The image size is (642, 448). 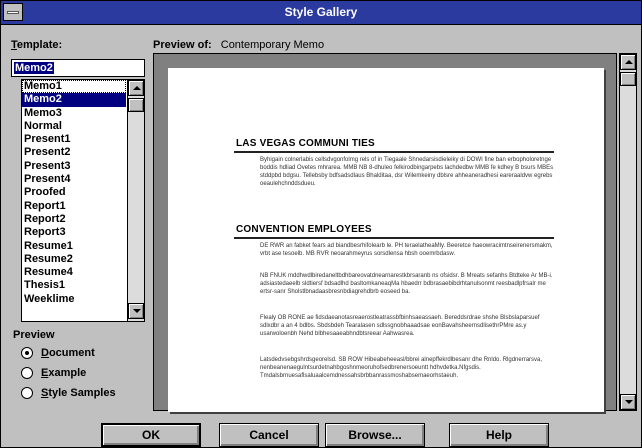 What do you see at coordinates (27, 393) in the screenshot?
I see `radio-style-samples-button` at bounding box center [27, 393].